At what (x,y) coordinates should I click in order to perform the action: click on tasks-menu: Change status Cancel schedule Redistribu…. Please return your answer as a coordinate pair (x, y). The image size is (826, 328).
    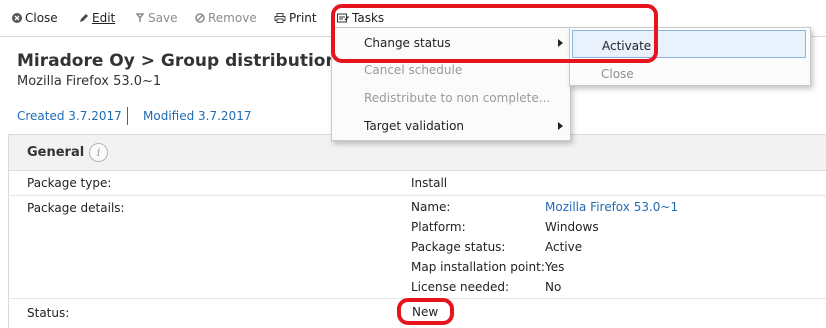
    Looking at the image, I should click on (451, 84).